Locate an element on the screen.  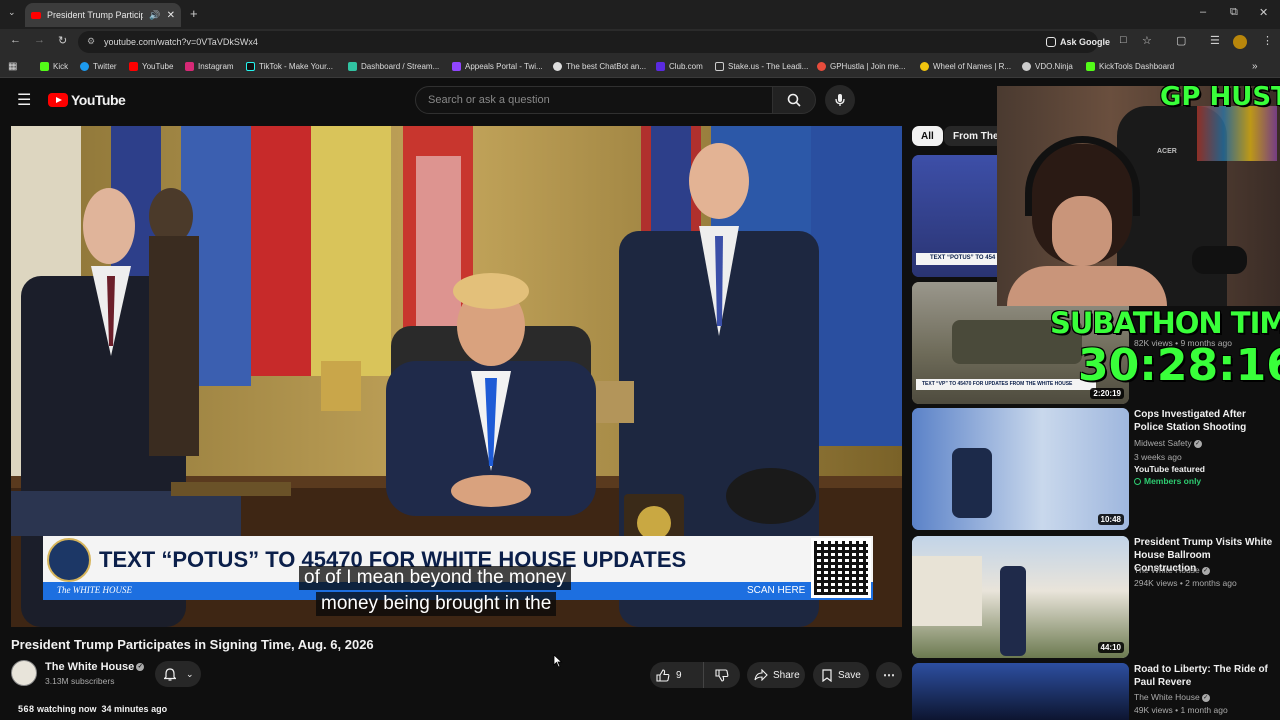
related-channel-5: The White House ✓ is located at coordinates (1172, 697).